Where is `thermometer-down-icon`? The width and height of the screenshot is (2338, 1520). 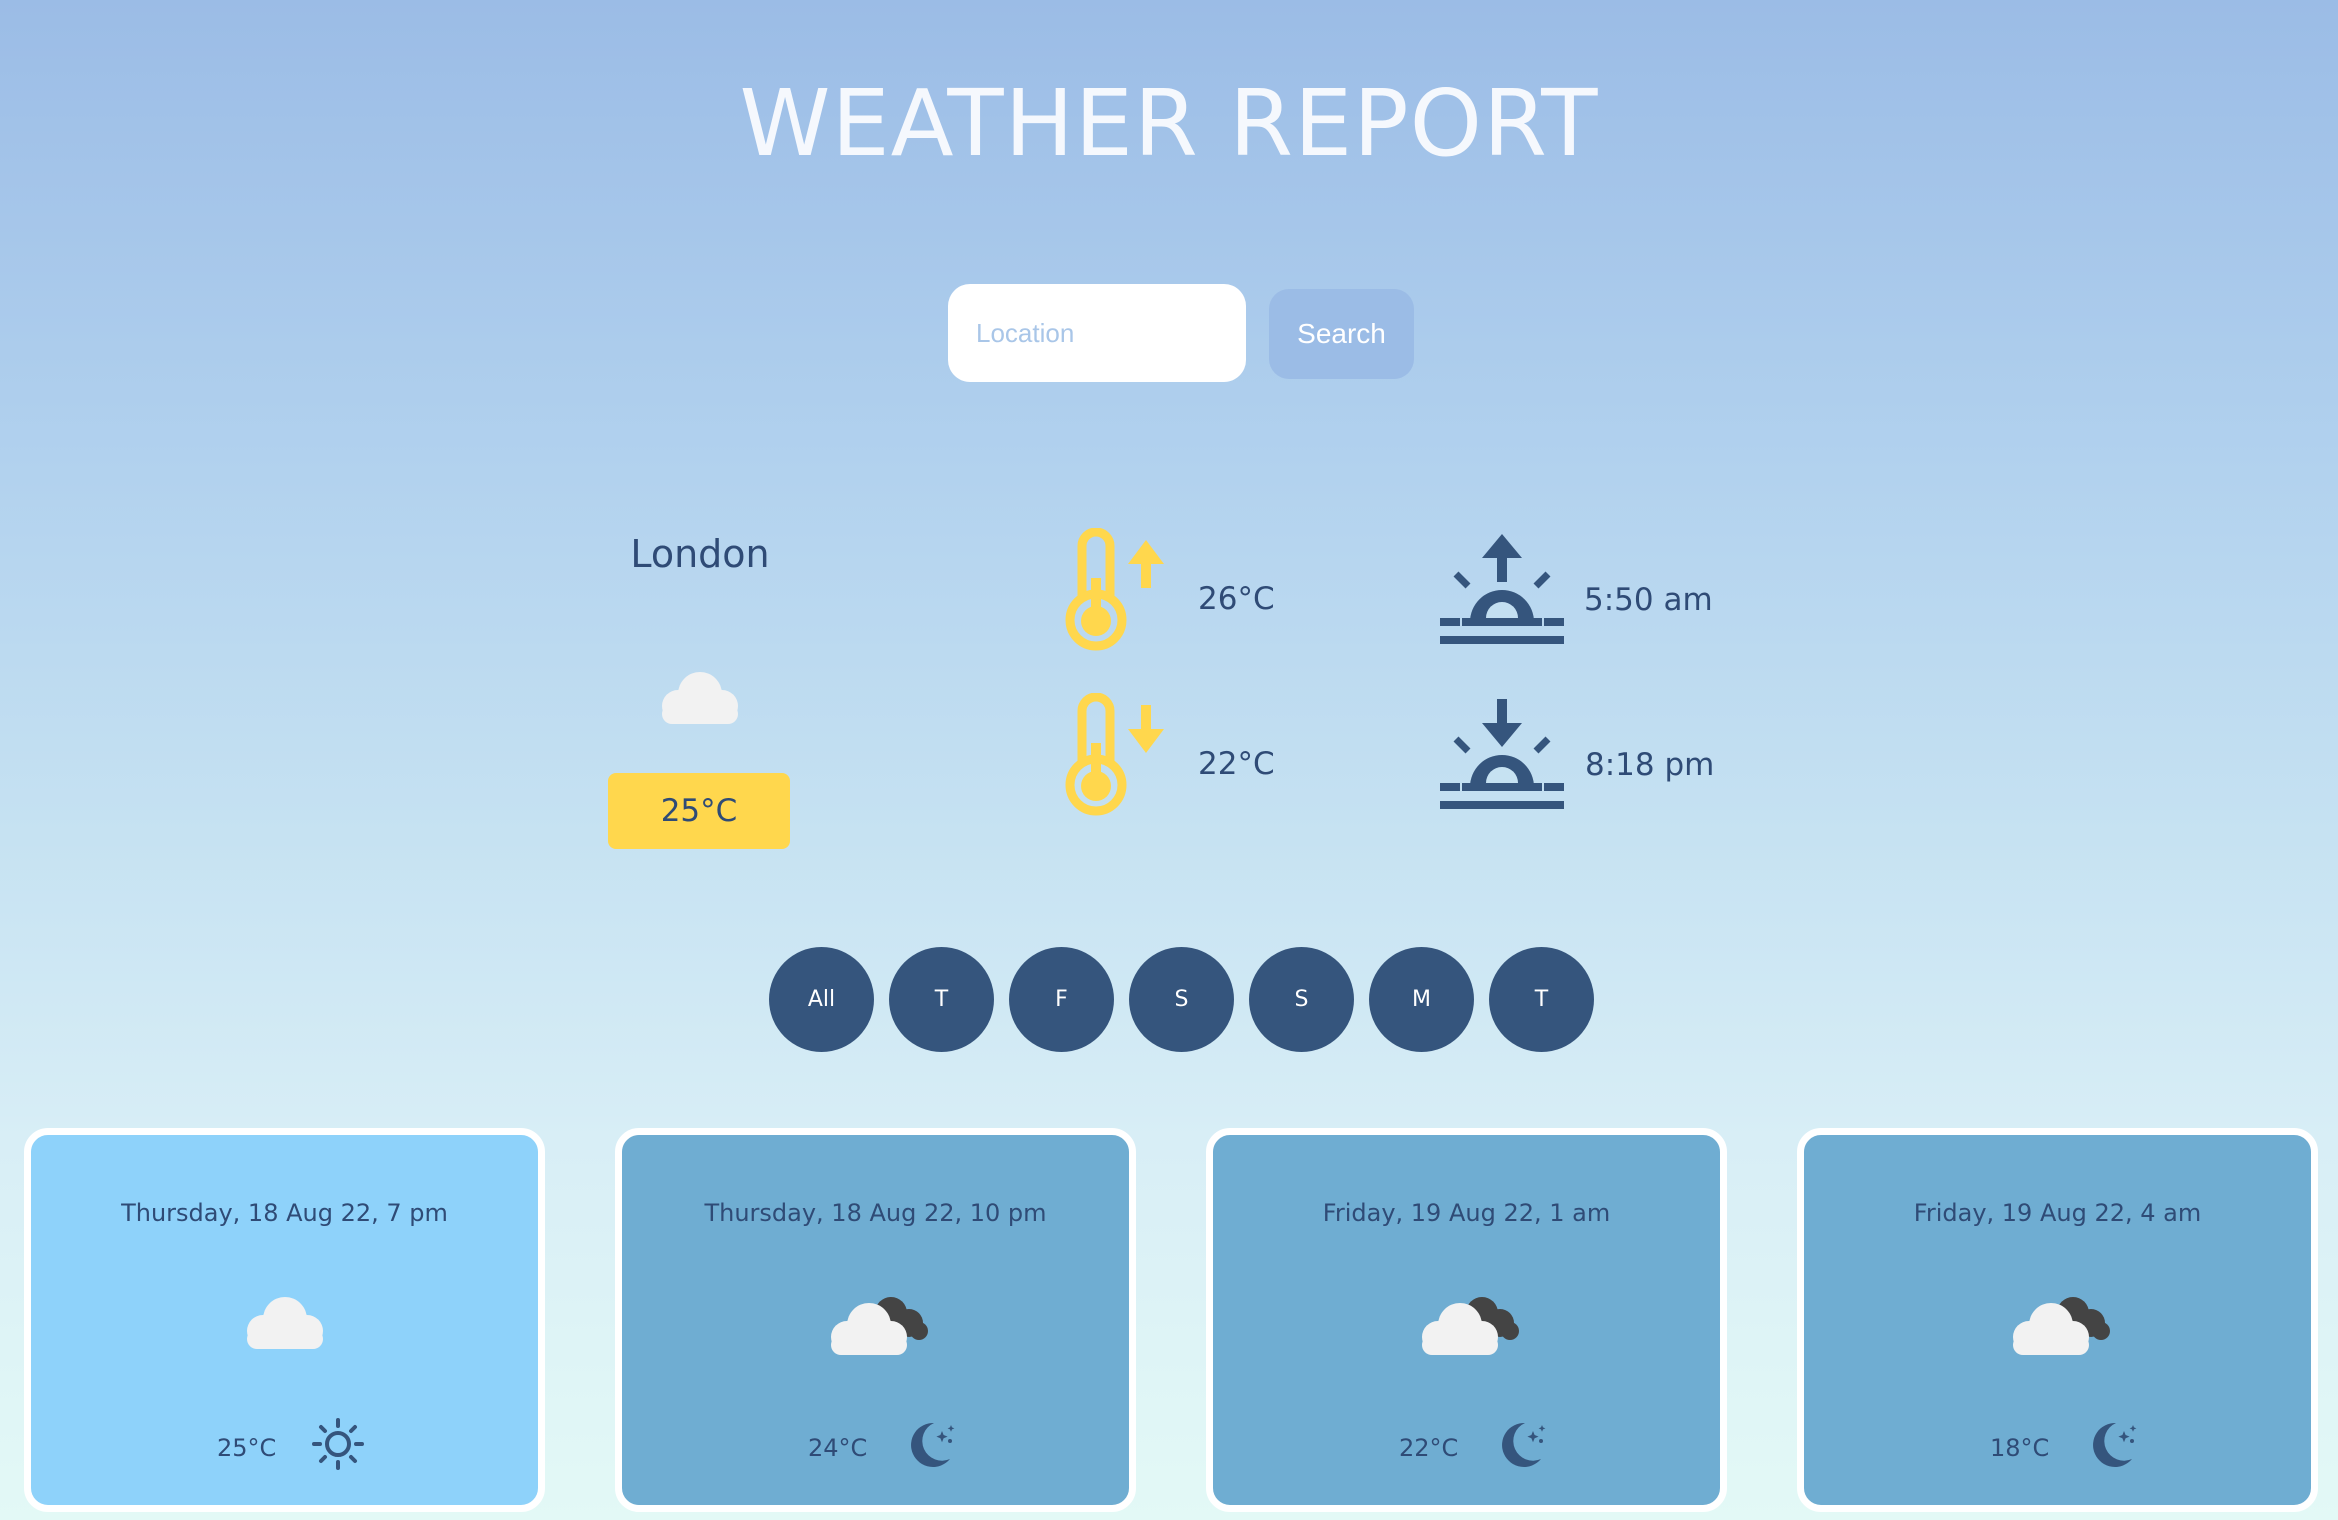 thermometer-down-icon is located at coordinates (1114, 754).